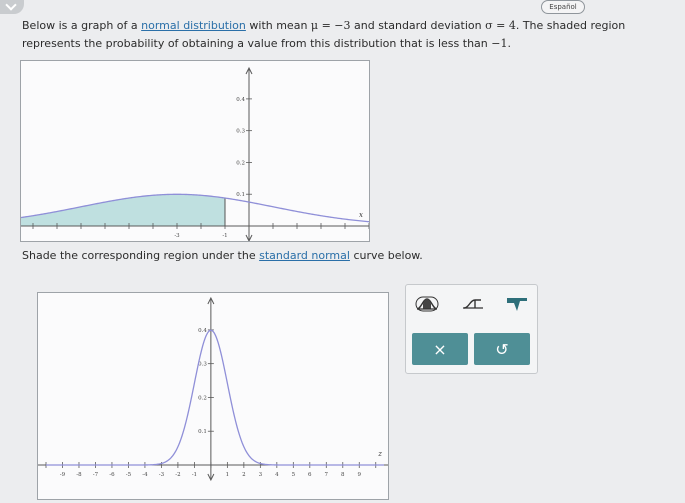  I want to click on shade-between-tool, so click(427, 304).